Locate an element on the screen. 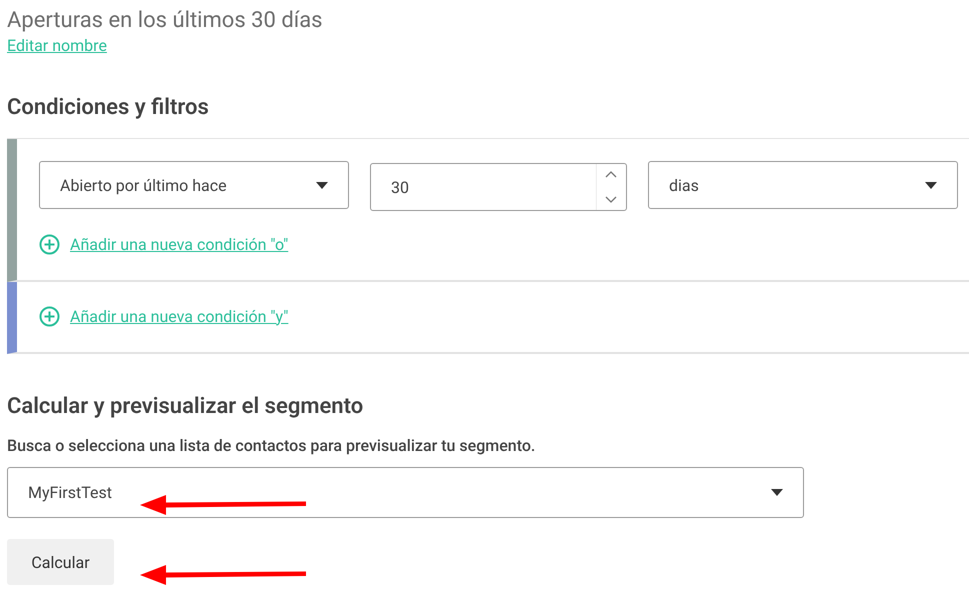 Image resolution: width=969 pixels, height=610 pixels. number-field: 30 is located at coordinates (498, 187).